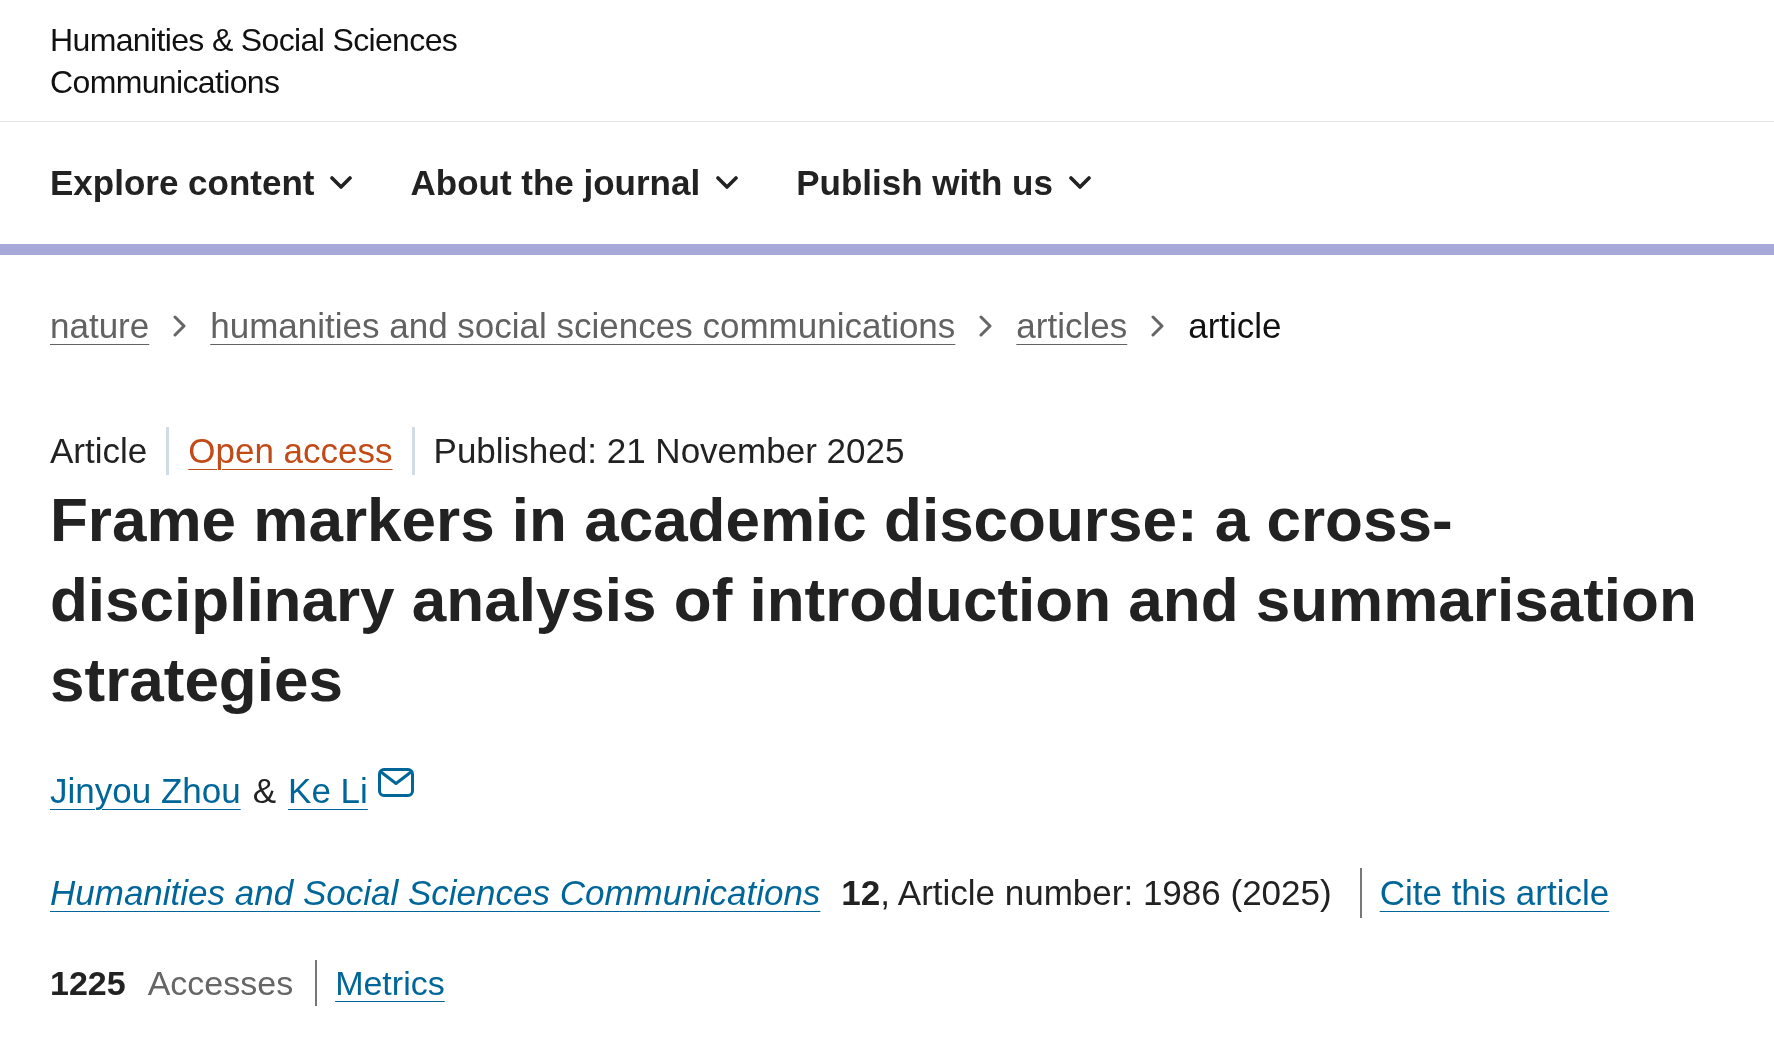 The width and height of the screenshot is (1774, 1055). What do you see at coordinates (943, 183) in the screenshot?
I see `nav-menu-button: Publish with us` at bounding box center [943, 183].